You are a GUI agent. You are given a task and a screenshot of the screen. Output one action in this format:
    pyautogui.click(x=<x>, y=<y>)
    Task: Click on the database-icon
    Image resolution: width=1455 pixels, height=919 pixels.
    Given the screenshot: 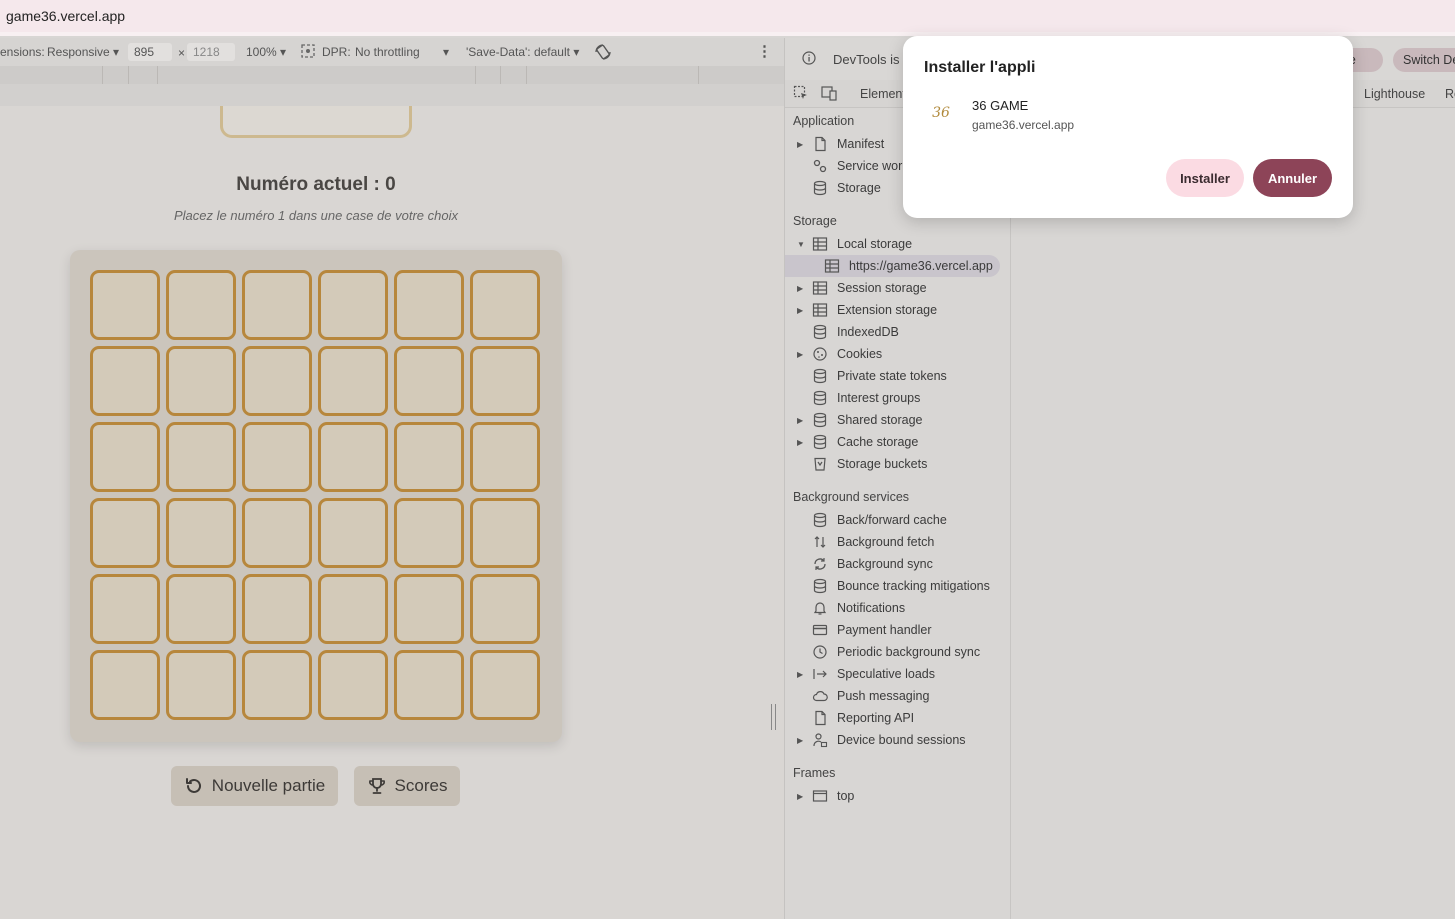 What is the action you would take?
    pyautogui.click(x=820, y=398)
    